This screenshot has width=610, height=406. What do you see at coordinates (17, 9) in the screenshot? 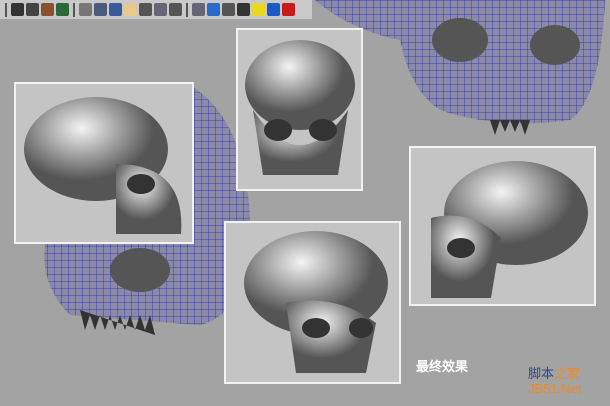
I see `render-icon` at bounding box center [17, 9].